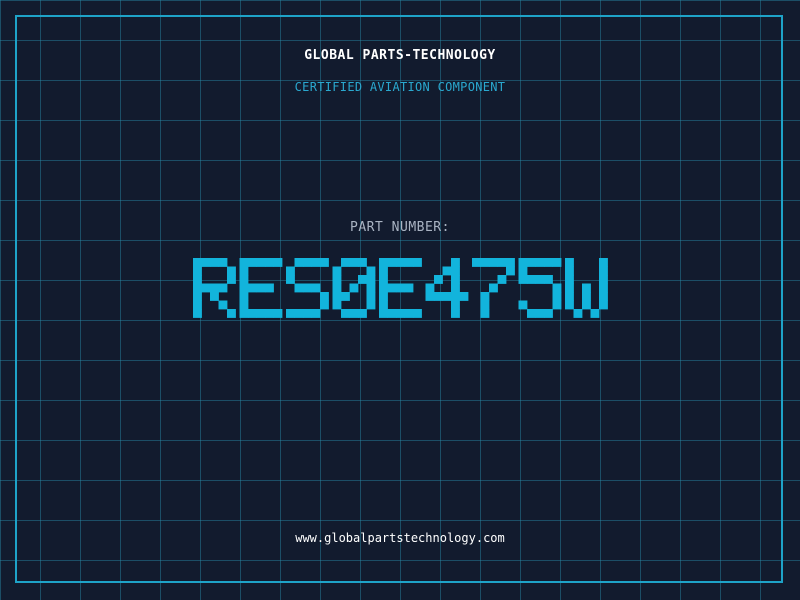 The image size is (800, 600). I want to click on part-number, so click(400, 298).